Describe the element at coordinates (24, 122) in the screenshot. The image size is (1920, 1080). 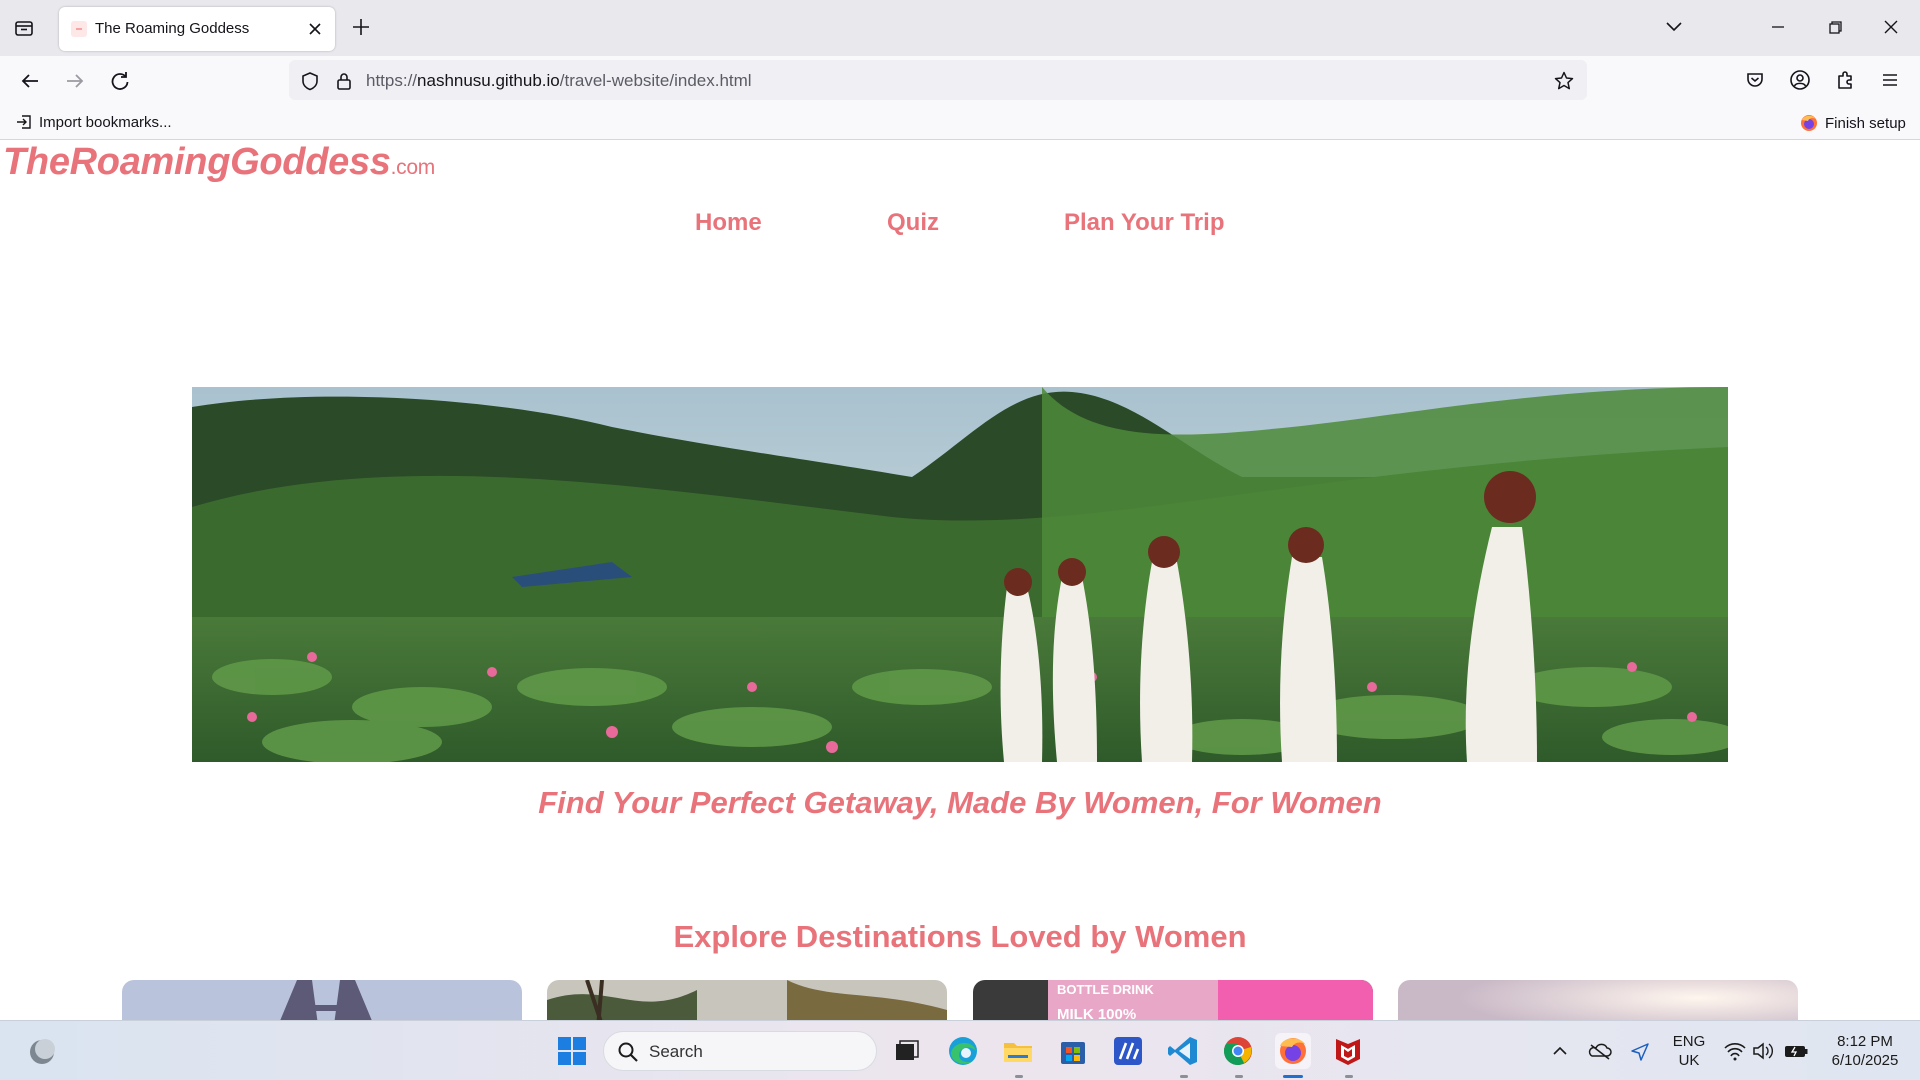
I see `import-icon` at that location.